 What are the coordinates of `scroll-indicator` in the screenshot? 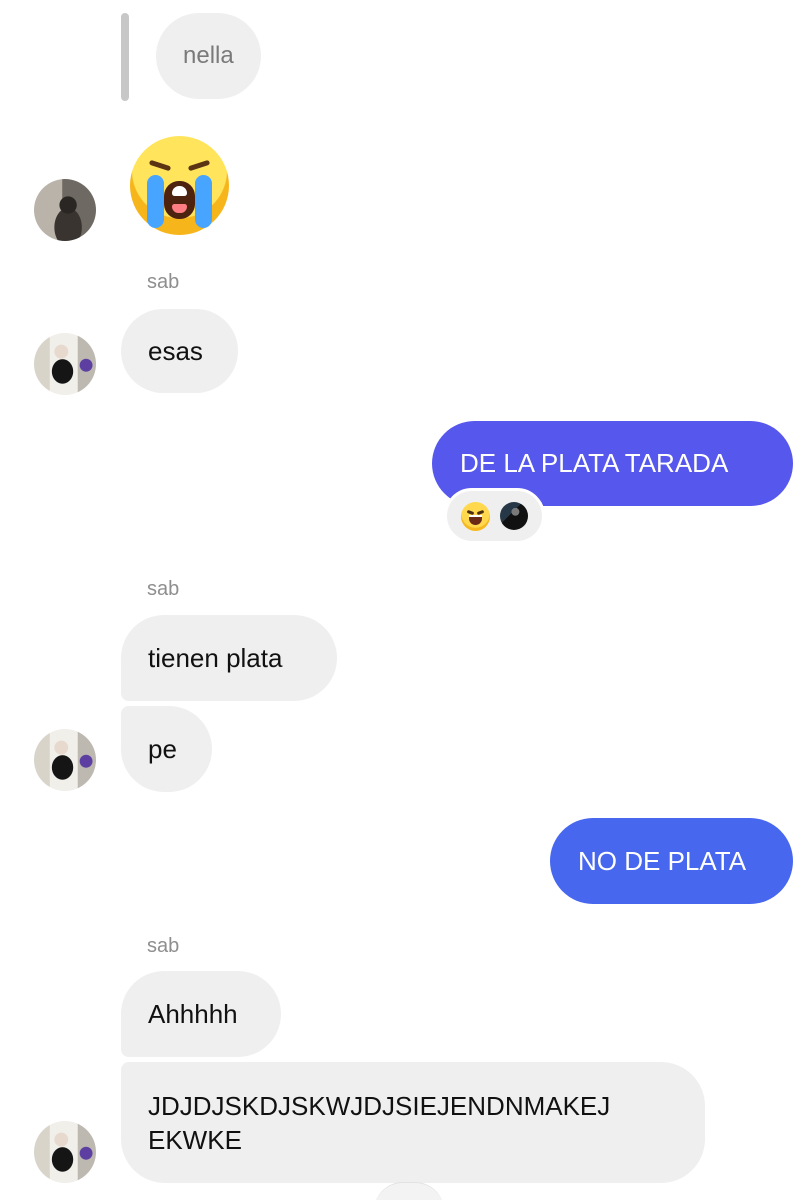 It's located at (409, 1191).